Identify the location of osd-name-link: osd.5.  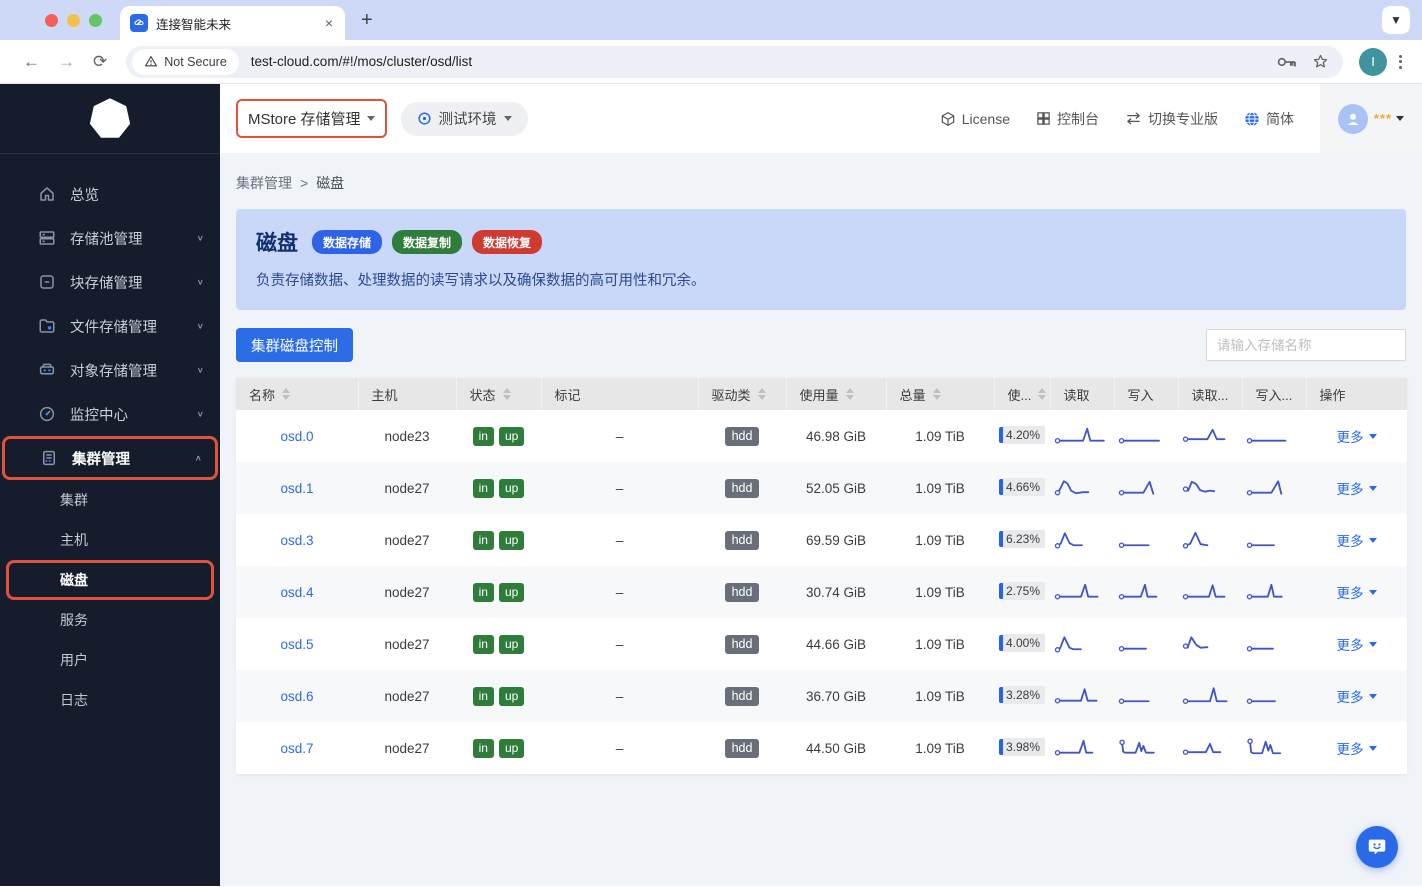
(296, 644).